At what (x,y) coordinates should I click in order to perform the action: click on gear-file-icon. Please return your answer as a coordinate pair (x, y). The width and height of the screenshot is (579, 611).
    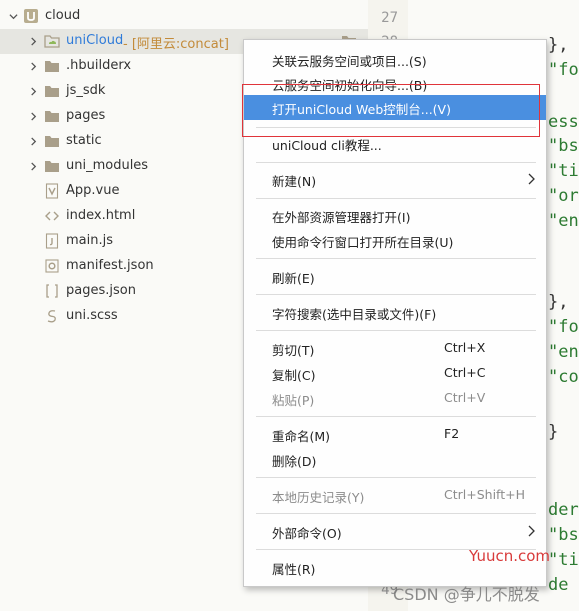
    Looking at the image, I should click on (52, 266).